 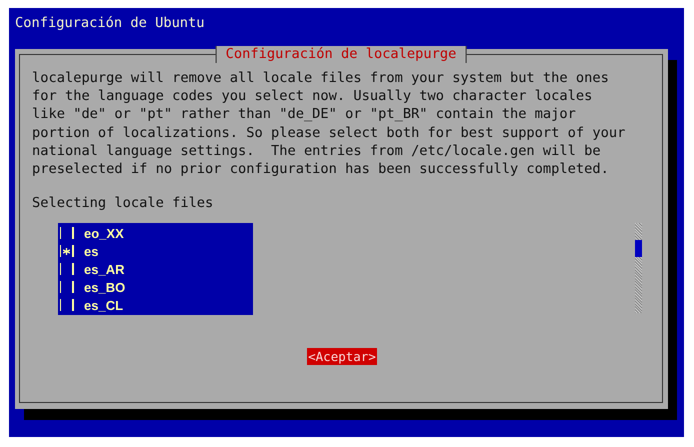 I want to click on dialog-title: Configuración de localepurge, so click(x=341, y=54).